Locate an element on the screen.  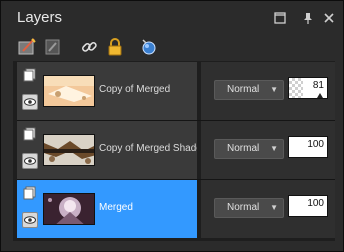
layer-name-label: Merged is located at coordinates (116, 207).